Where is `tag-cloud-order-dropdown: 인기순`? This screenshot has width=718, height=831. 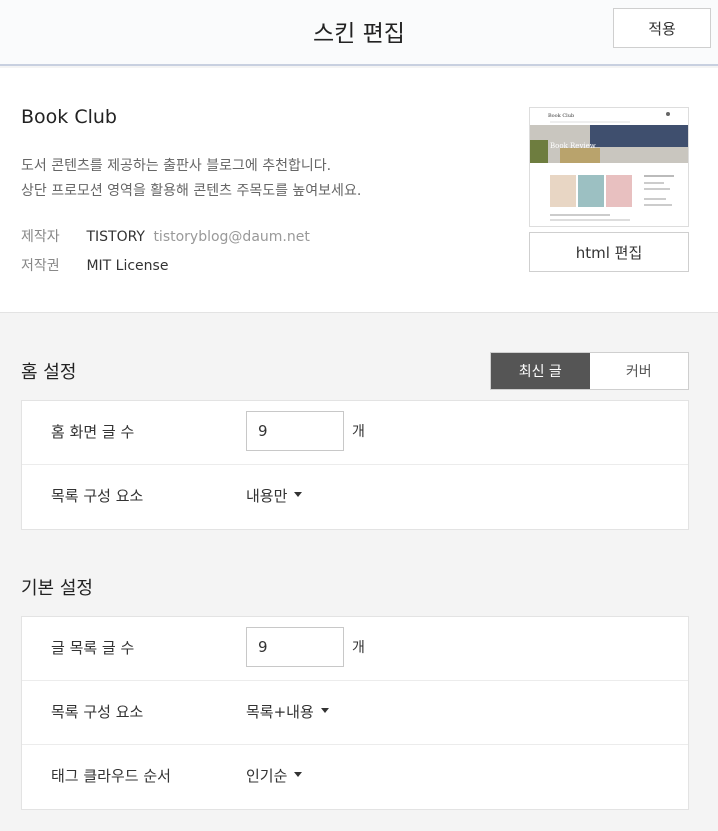 tag-cloud-order-dropdown: 인기순 is located at coordinates (274, 776).